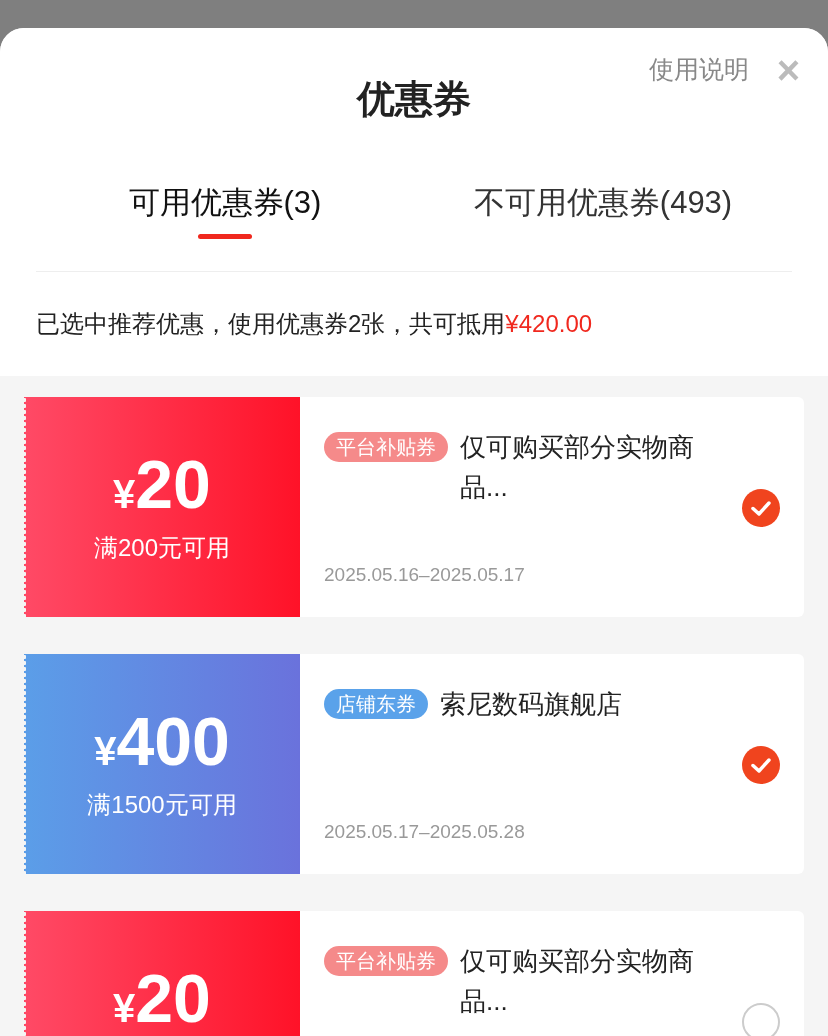 The height and width of the screenshot is (1036, 828). I want to click on coupon-validity: 2025.05.17–2025.05.28, so click(425, 831).